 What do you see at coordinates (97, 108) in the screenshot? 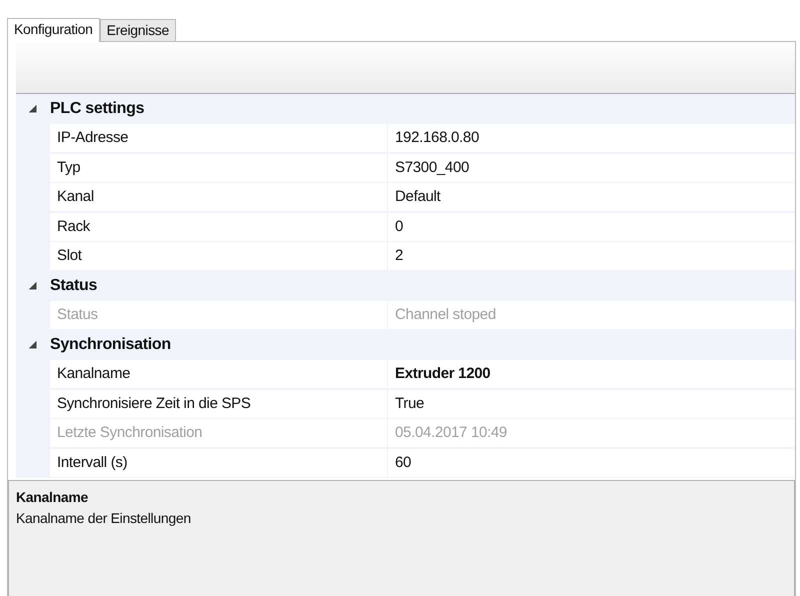
I see `category-title: PLC settings` at bounding box center [97, 108].